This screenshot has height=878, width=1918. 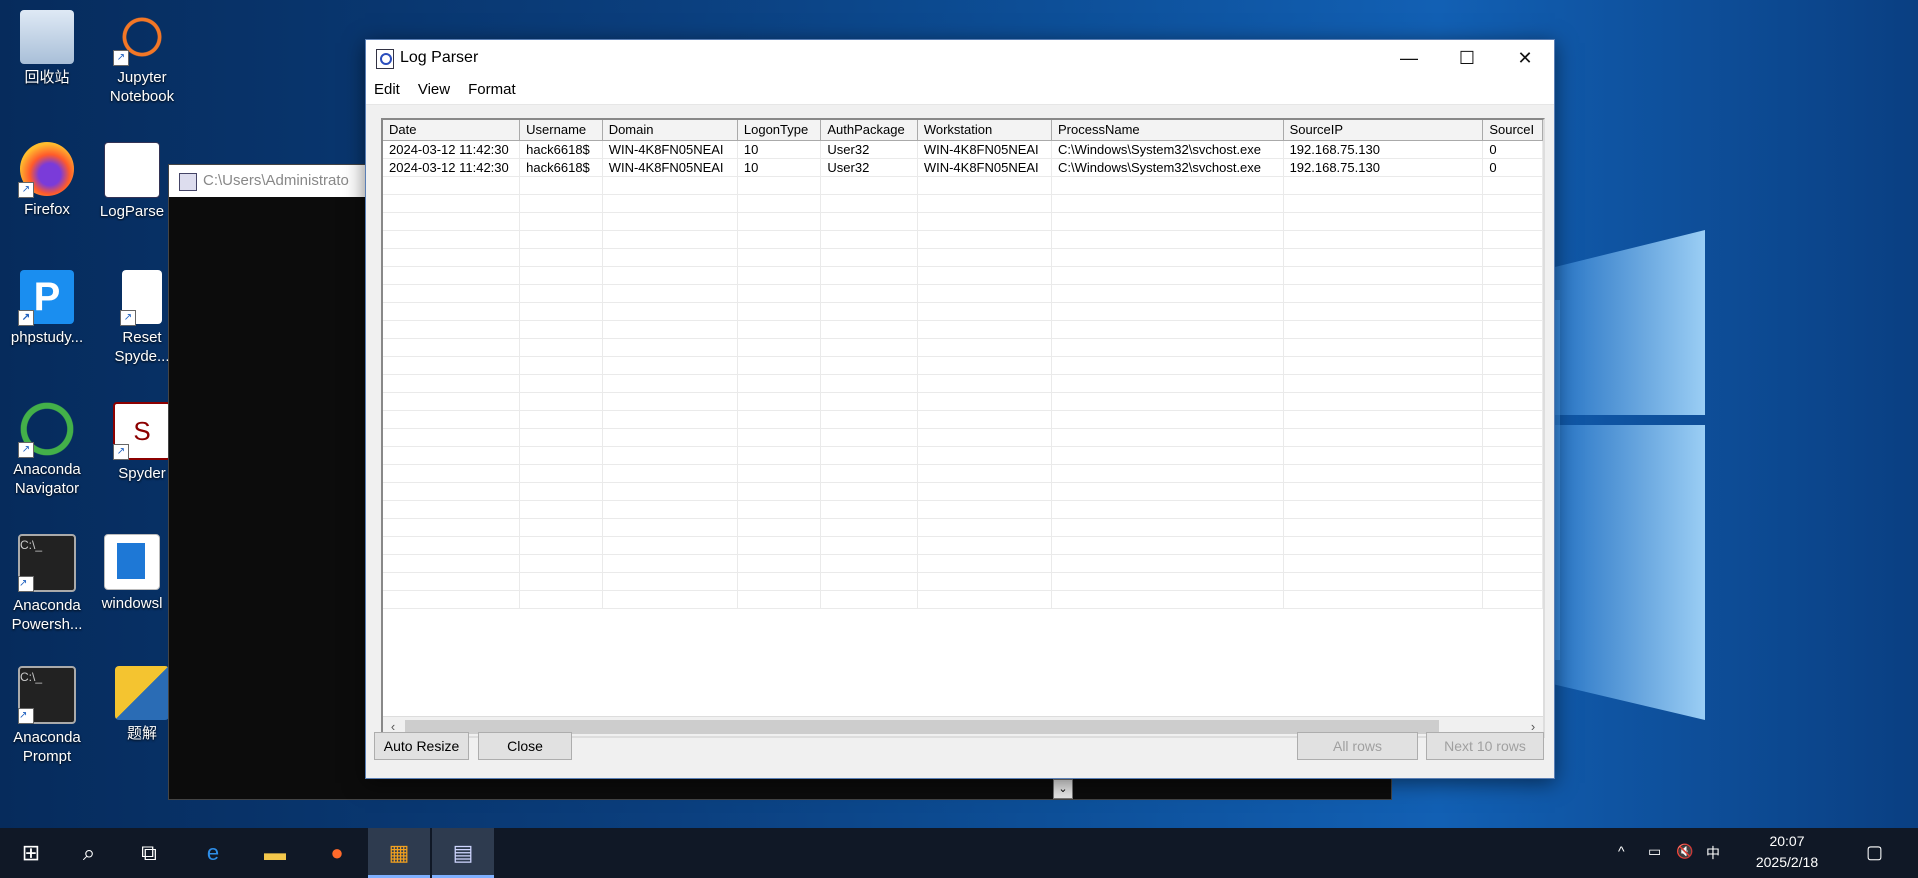 What do you see at coordinates (985, 149) in the screenshot?
I see `table-cell: WIN-4K8FN05NEAI` at bounding box center [985, 149].